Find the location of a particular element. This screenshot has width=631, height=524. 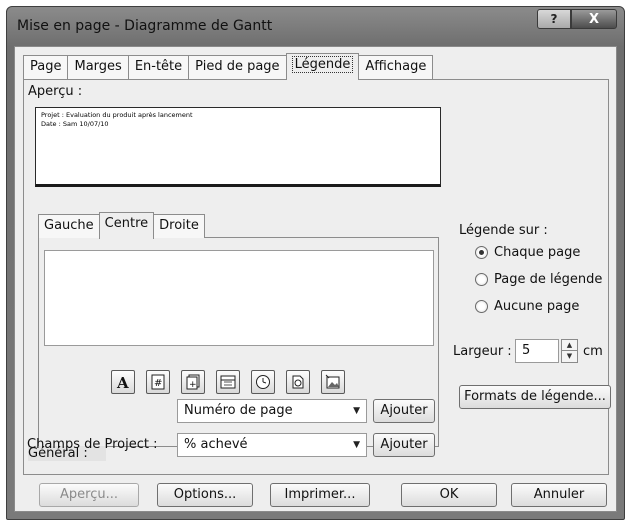

alignment-tabs: Gauche Centre Droite is located at coordinates (121, 225).